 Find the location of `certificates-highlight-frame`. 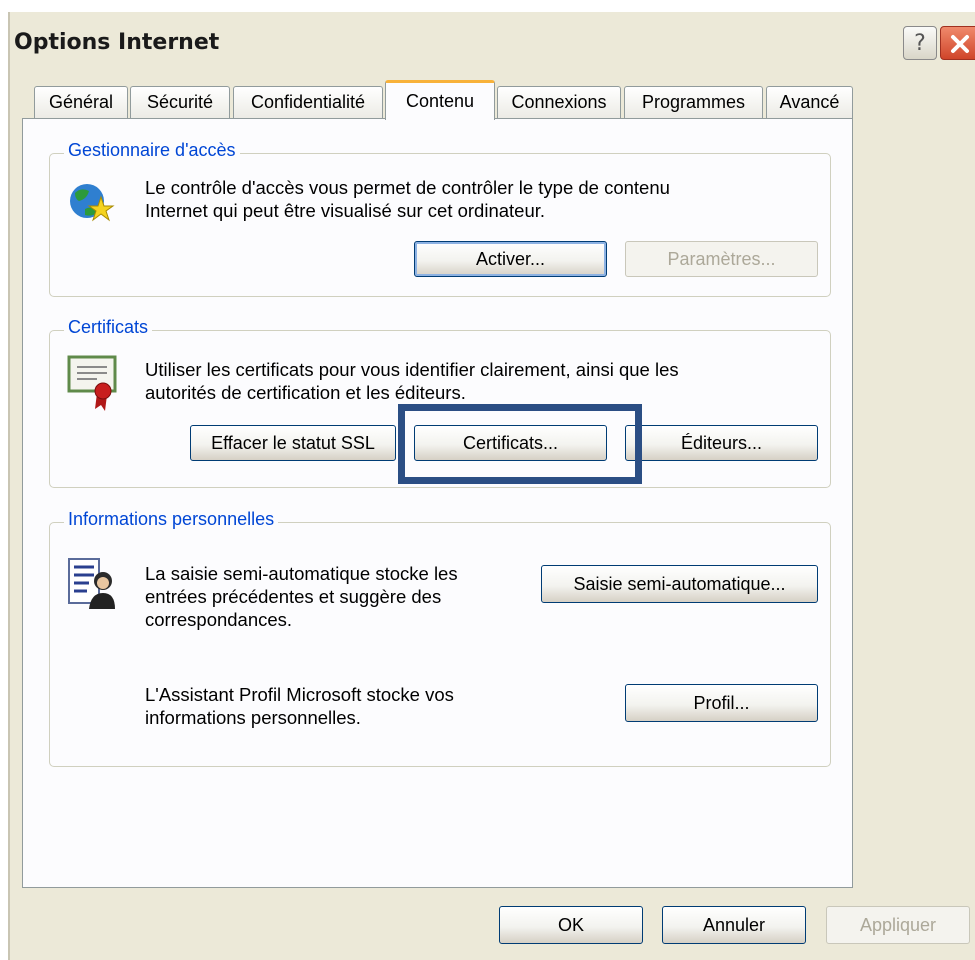

certificates-highlight-frame is located at coordinates (520, 444).